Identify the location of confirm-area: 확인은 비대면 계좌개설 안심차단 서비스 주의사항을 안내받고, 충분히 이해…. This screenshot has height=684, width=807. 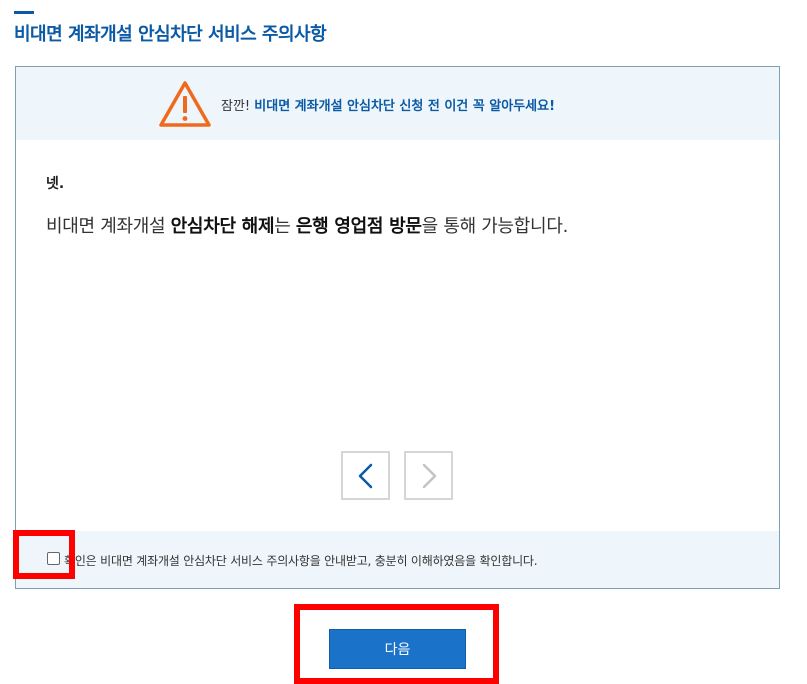
(397, 559).